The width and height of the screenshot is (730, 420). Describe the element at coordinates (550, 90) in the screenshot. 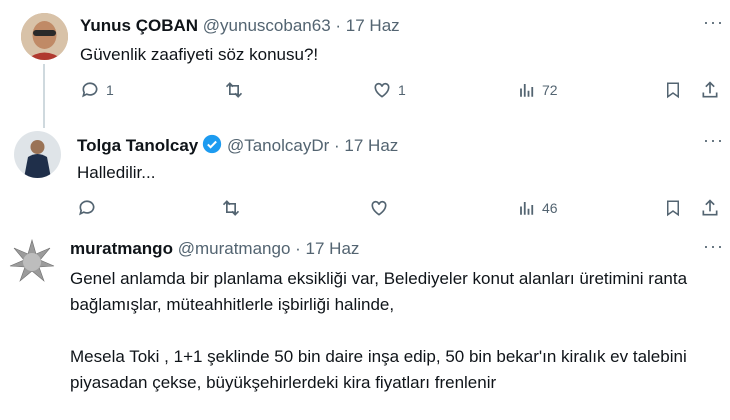

I see `views-count: 72` at that location.